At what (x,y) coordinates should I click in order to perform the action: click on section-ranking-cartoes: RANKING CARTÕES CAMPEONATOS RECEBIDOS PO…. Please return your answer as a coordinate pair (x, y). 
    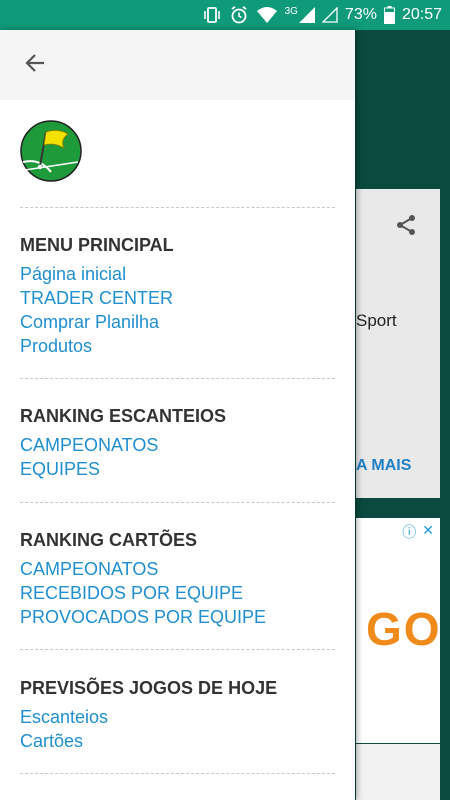
    Looking at the image, I should click on (177, 579).